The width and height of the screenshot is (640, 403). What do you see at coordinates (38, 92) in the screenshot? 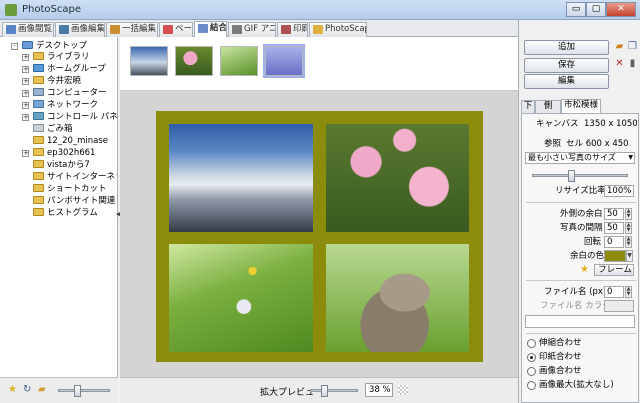
I see `computer-icon` at bounding box center [38, 92].